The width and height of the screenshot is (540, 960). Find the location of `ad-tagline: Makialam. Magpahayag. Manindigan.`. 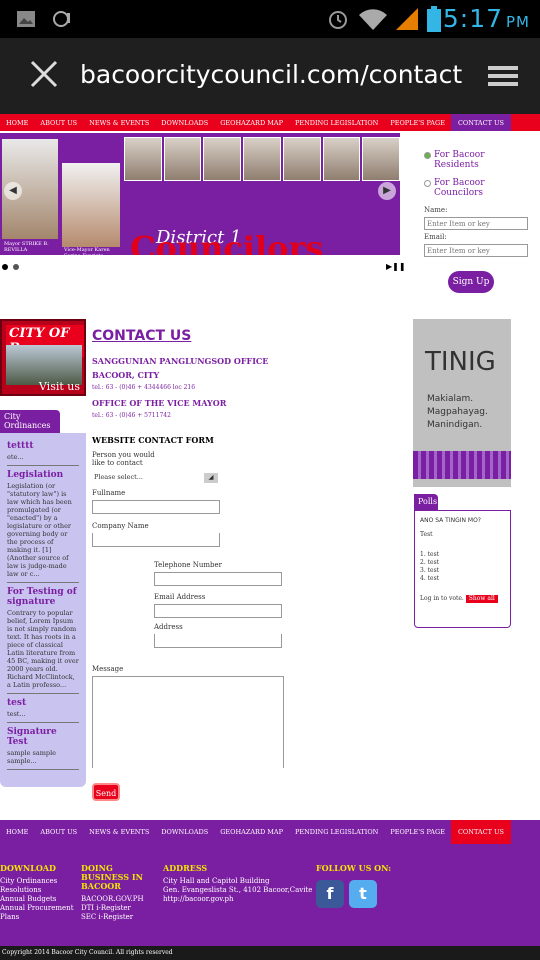

ad-tagline: Makialam. Magpahayag. Manindigan. is located at coordinates (457, 412).